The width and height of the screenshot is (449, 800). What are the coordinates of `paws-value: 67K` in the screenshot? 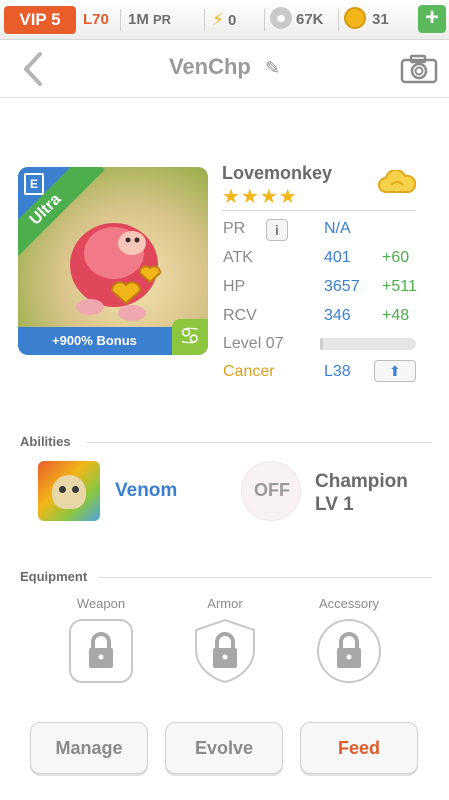 It's located at (310, 19).